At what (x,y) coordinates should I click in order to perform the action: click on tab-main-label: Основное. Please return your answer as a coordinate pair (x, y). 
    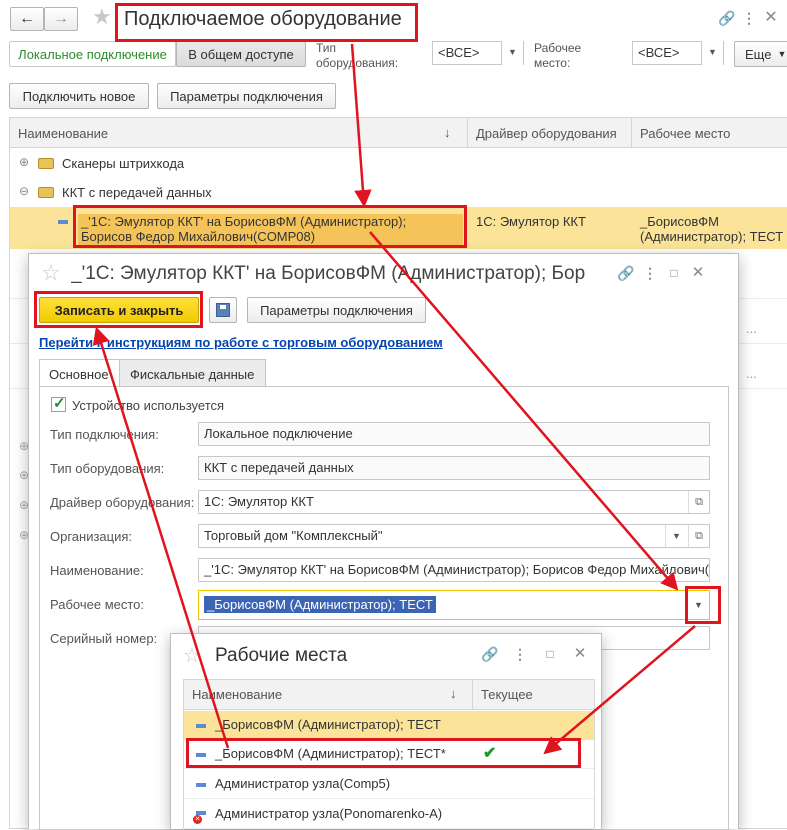
    Looking at the image, I should click on (79, 374).